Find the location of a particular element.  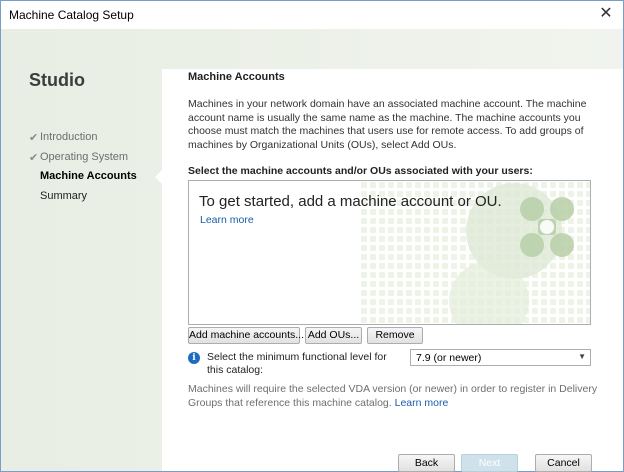

step-introduction: ✔ Introduction is located at coordinates (83, 141).